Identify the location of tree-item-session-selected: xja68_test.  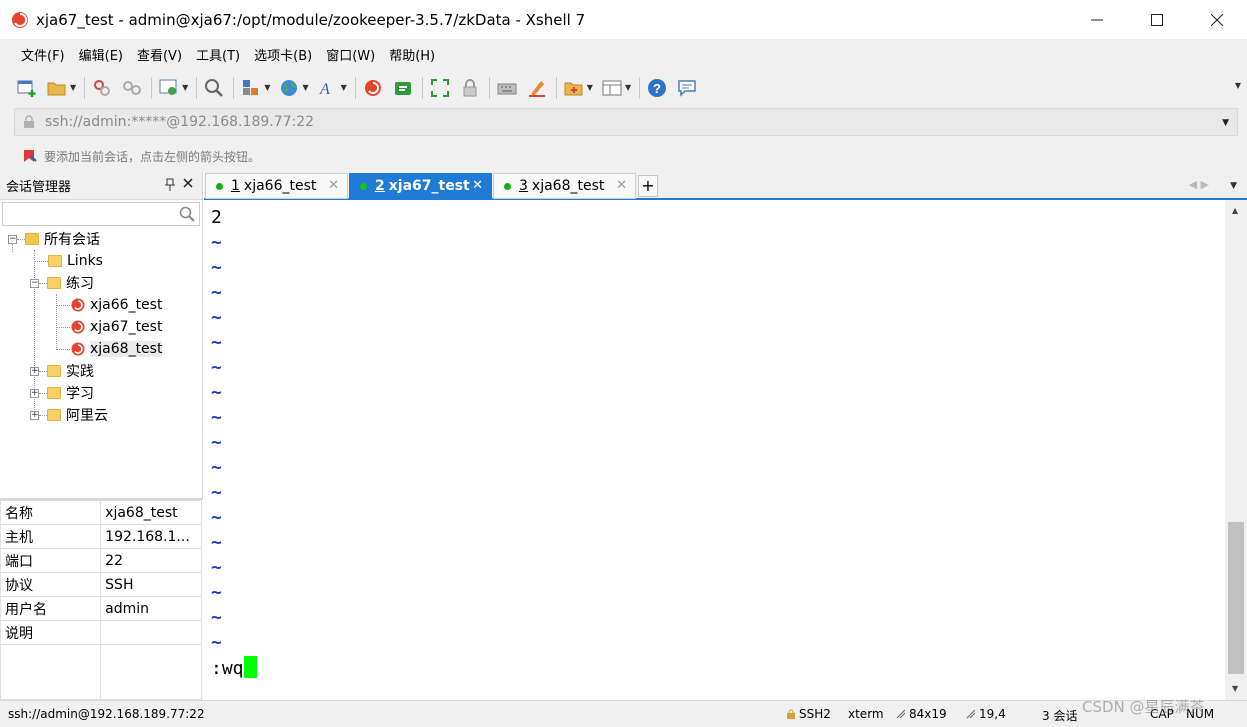
(101, 349).